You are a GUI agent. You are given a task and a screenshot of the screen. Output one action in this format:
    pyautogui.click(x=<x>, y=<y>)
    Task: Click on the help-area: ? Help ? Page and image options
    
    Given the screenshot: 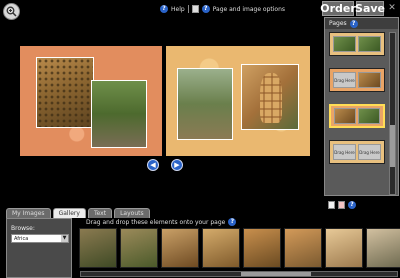 What is the action you would take?
    pyautogui.click(x=222, y=9)
    